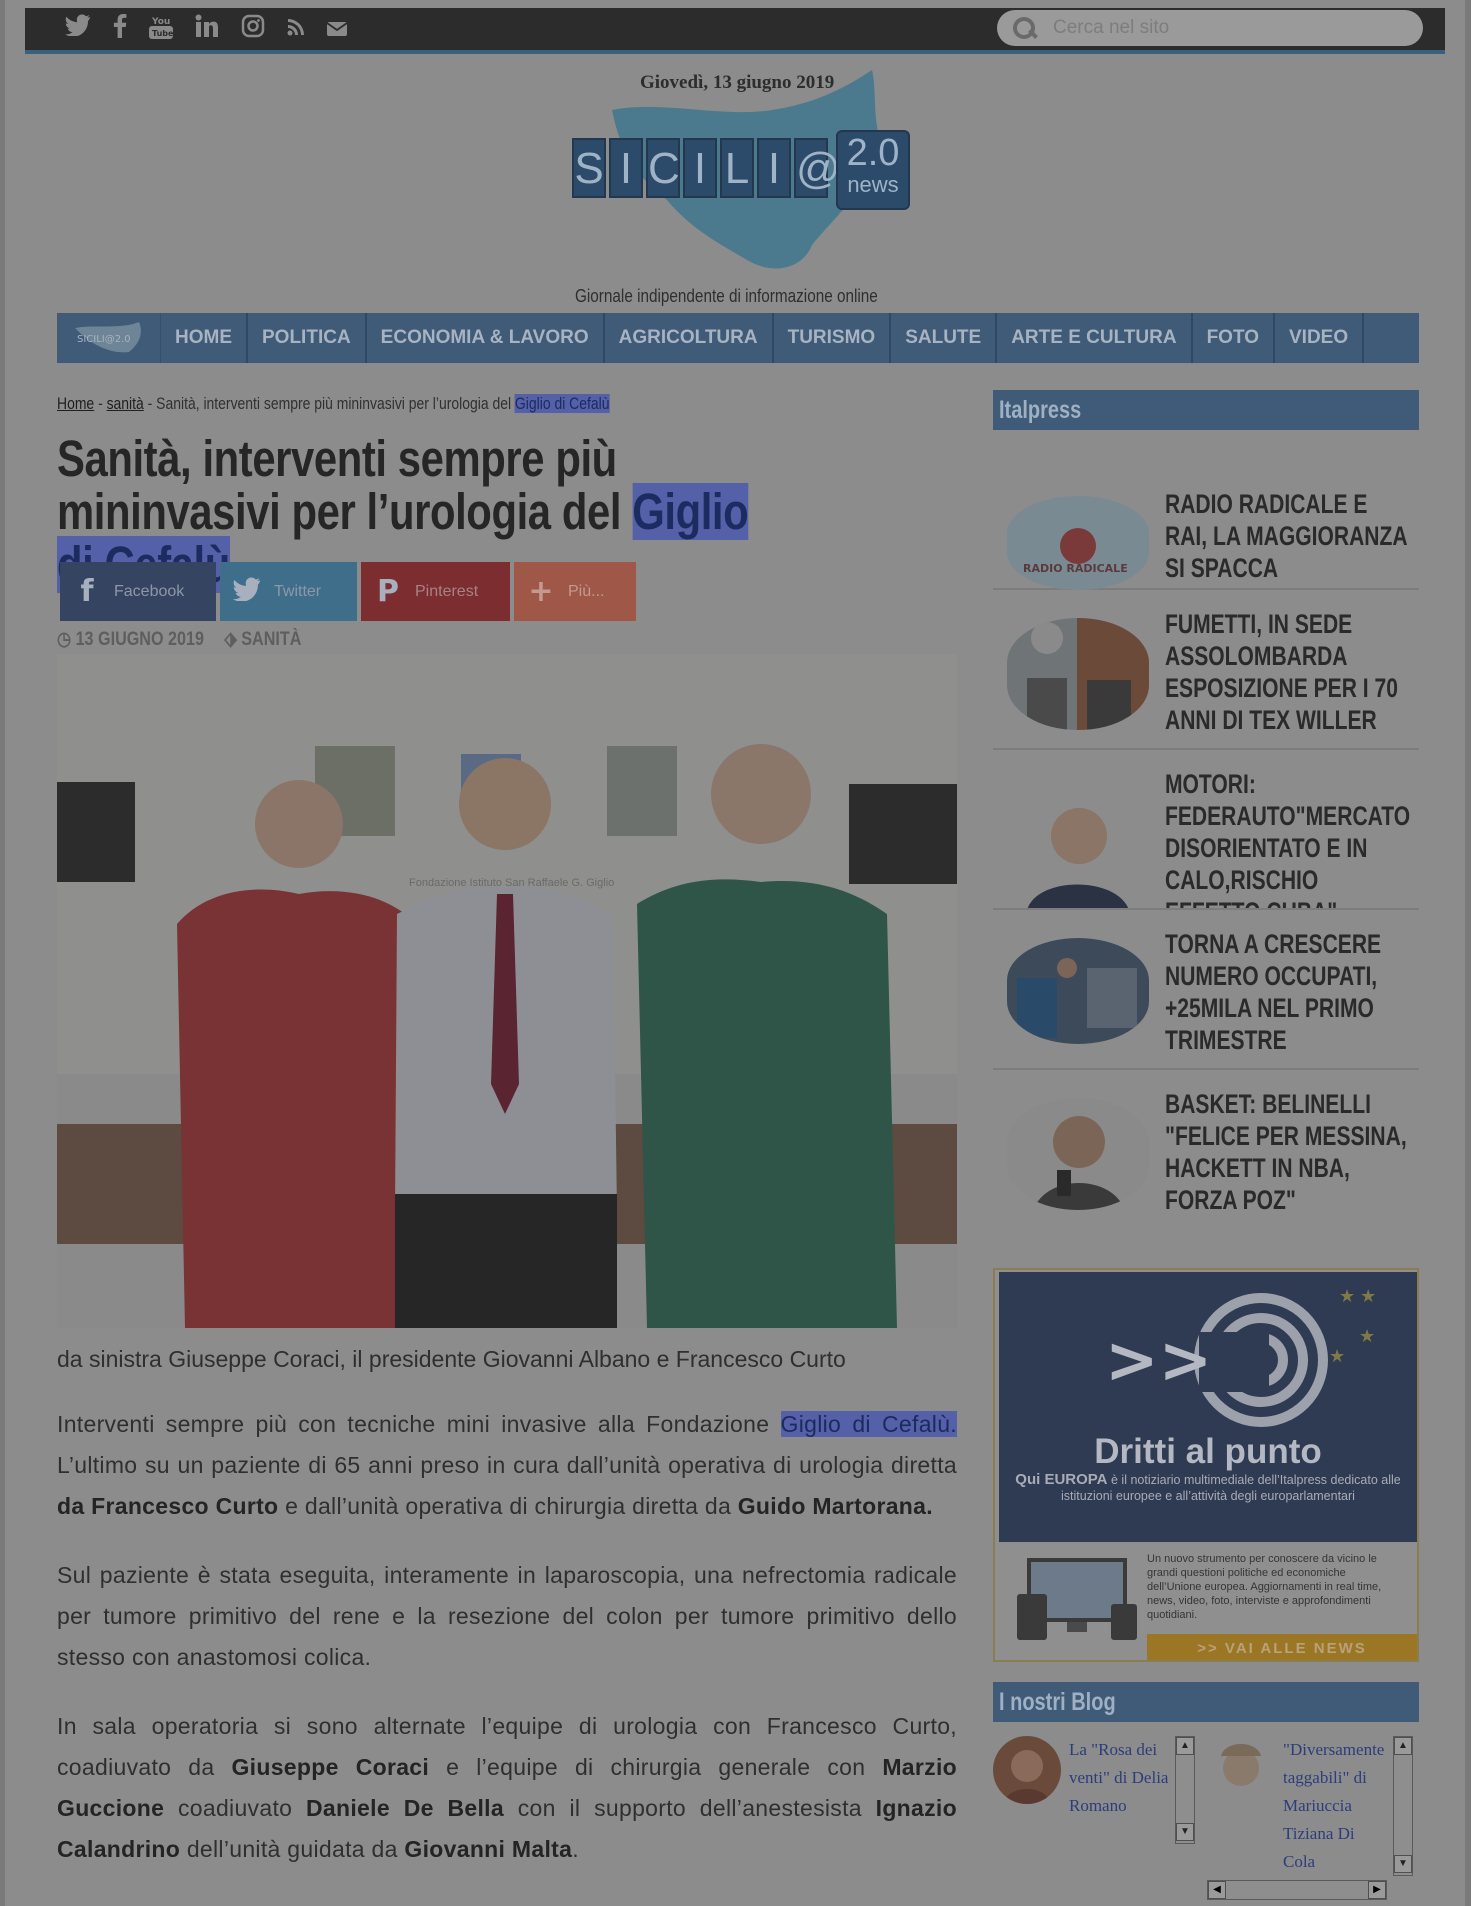 This screenshot has width=1471, height=1906. Describe the element at coordinates (589, 168) in the screenshot. I see `logo-letter-tile: S` at that location.